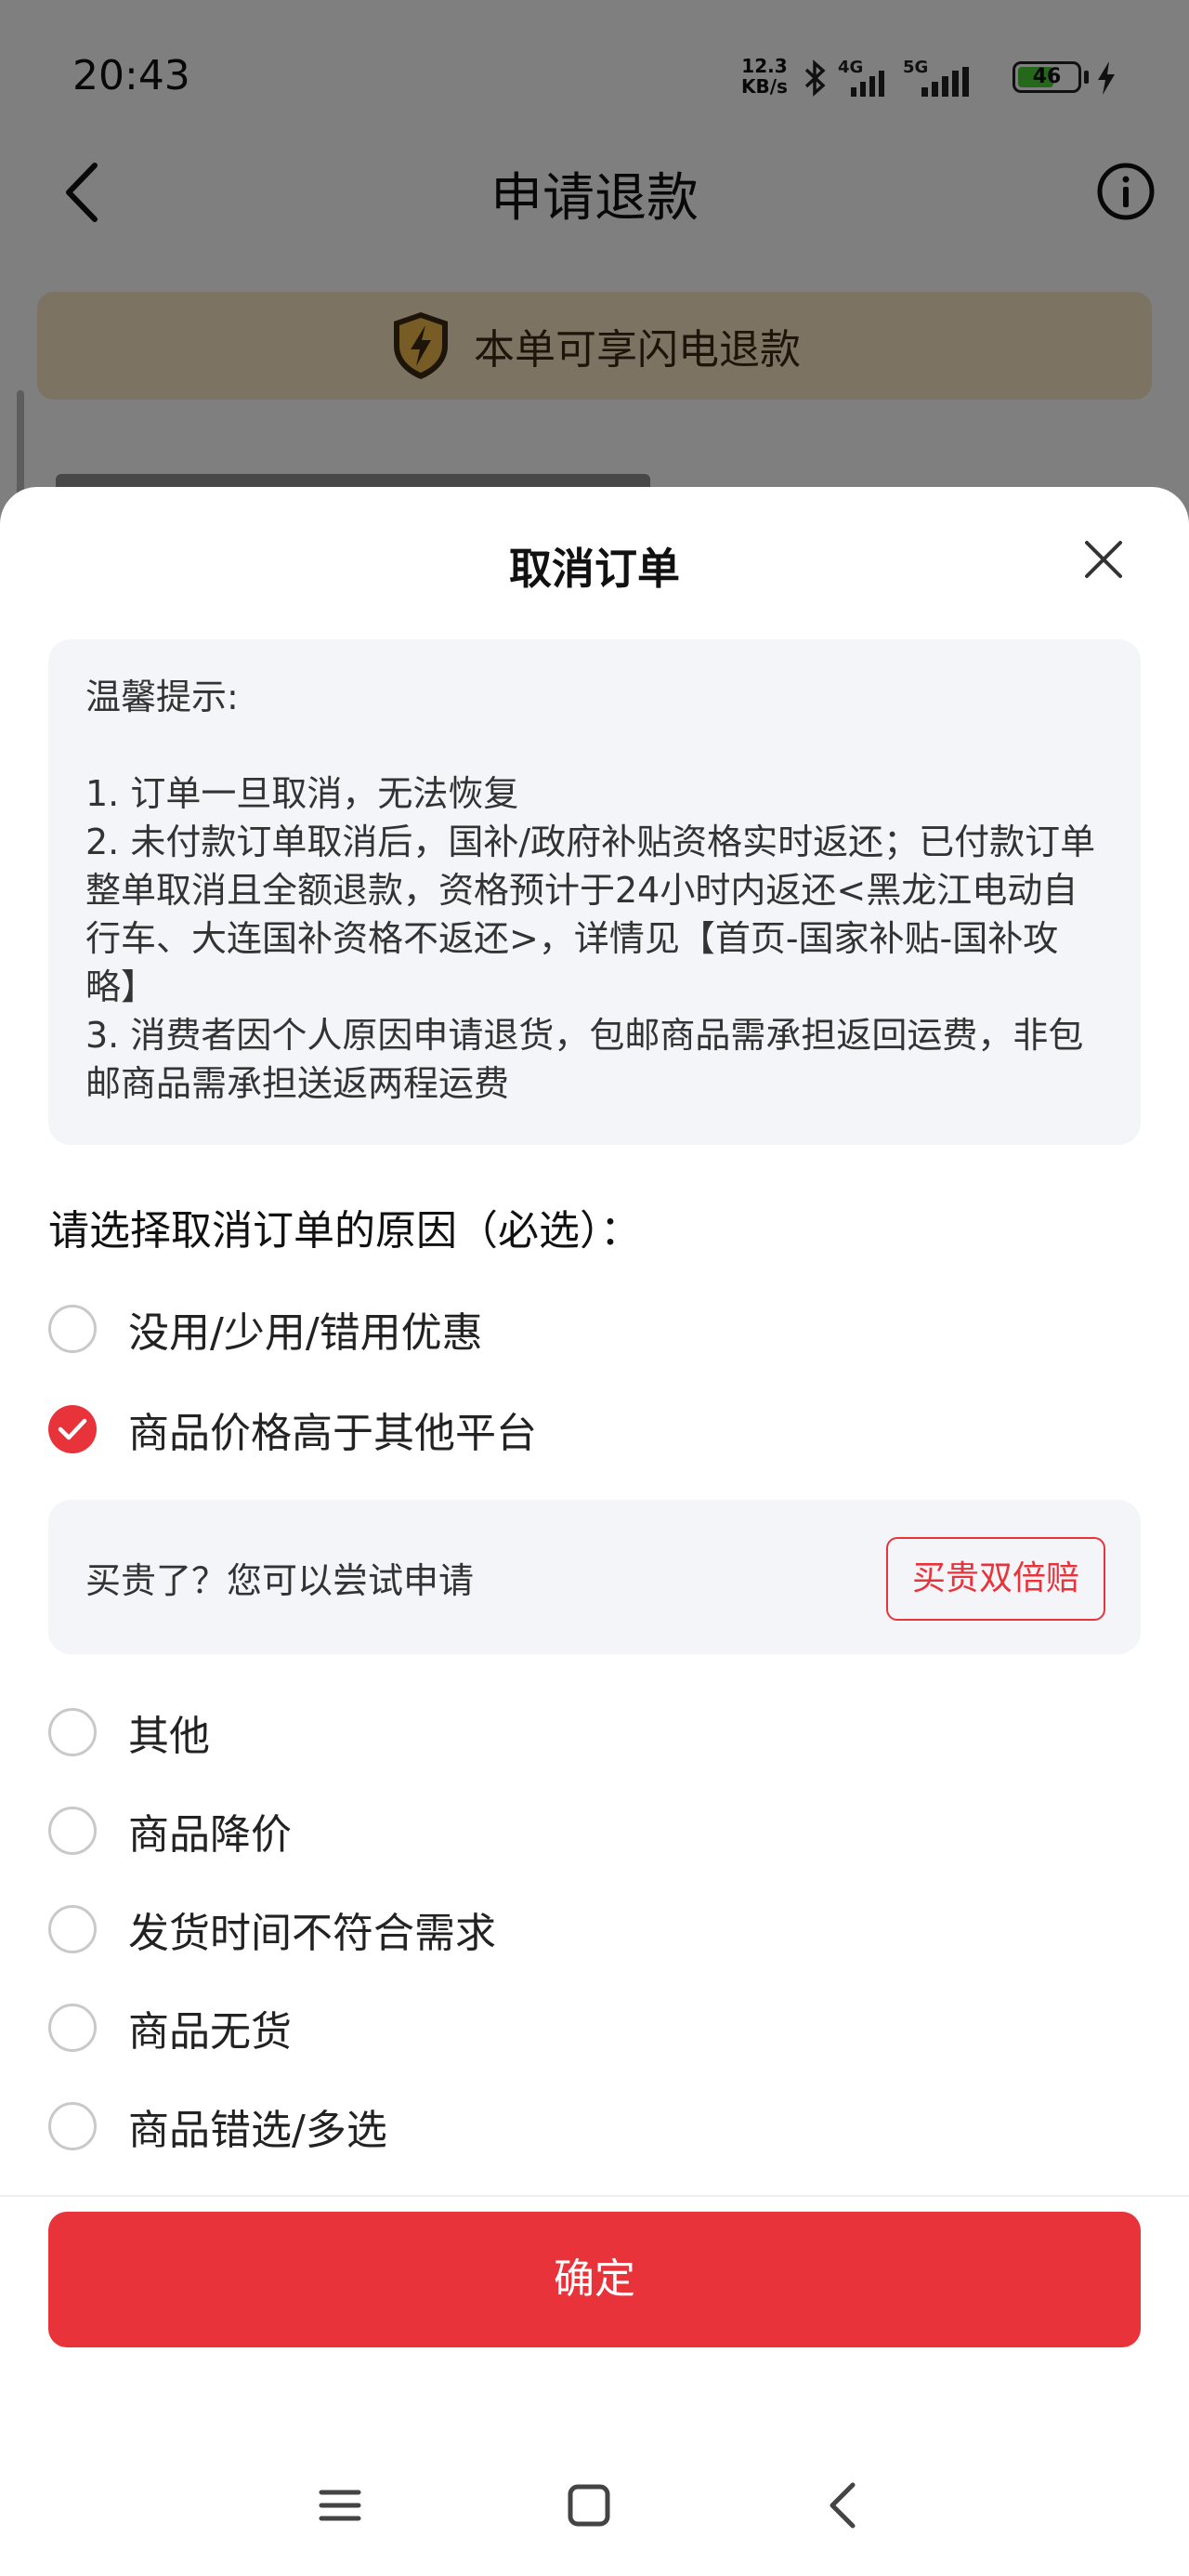 This screenshot has width=1189, height=2576. I want to click on reason-option-out-of-stock: 商品无货, so click(170, 2027).